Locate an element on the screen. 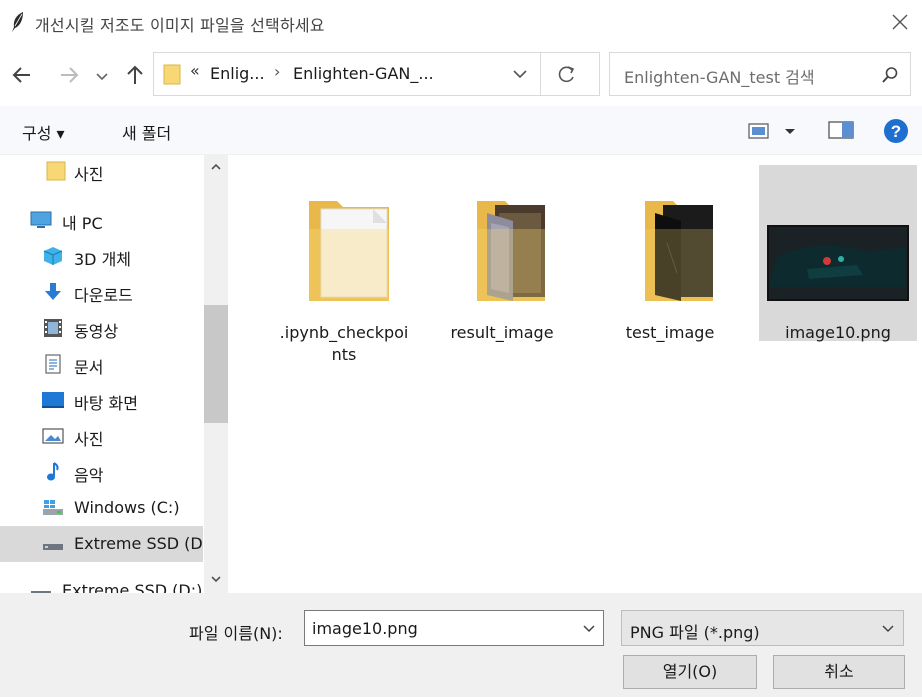 The height and width of the screenshot is (697, 922). file-name: result_image is located at coordinates (502, 332).